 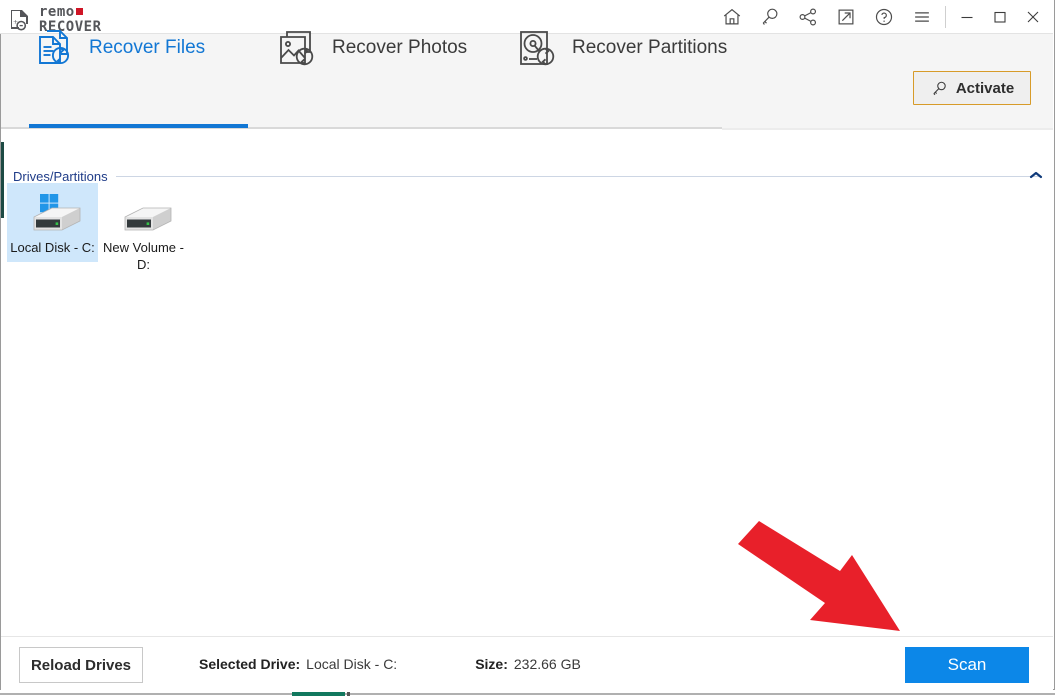 I want to click on maximize-button, so click(x=999, y=16).